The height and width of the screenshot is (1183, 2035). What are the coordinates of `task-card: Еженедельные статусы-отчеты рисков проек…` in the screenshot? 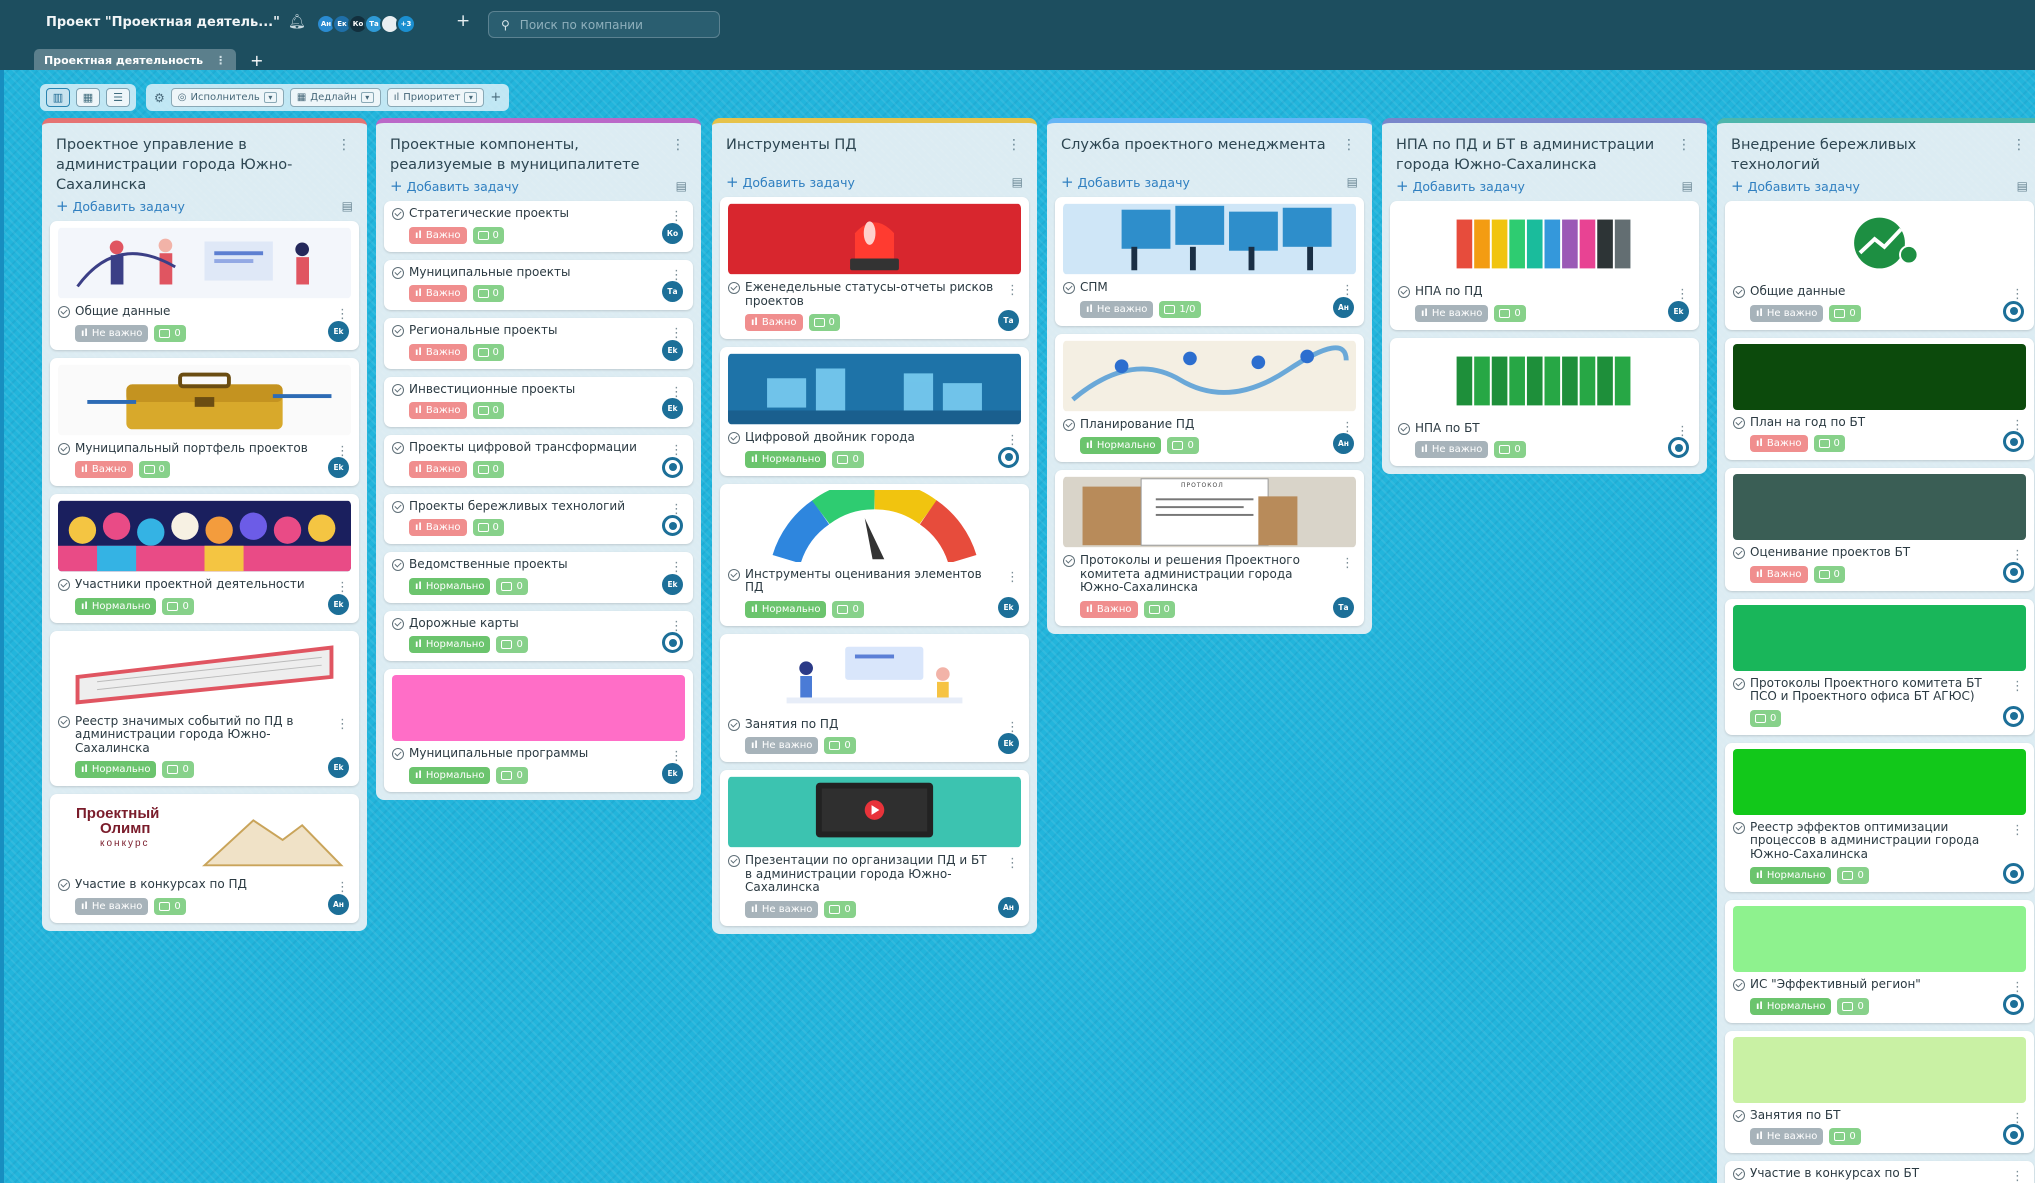 It's located at (874, 268).